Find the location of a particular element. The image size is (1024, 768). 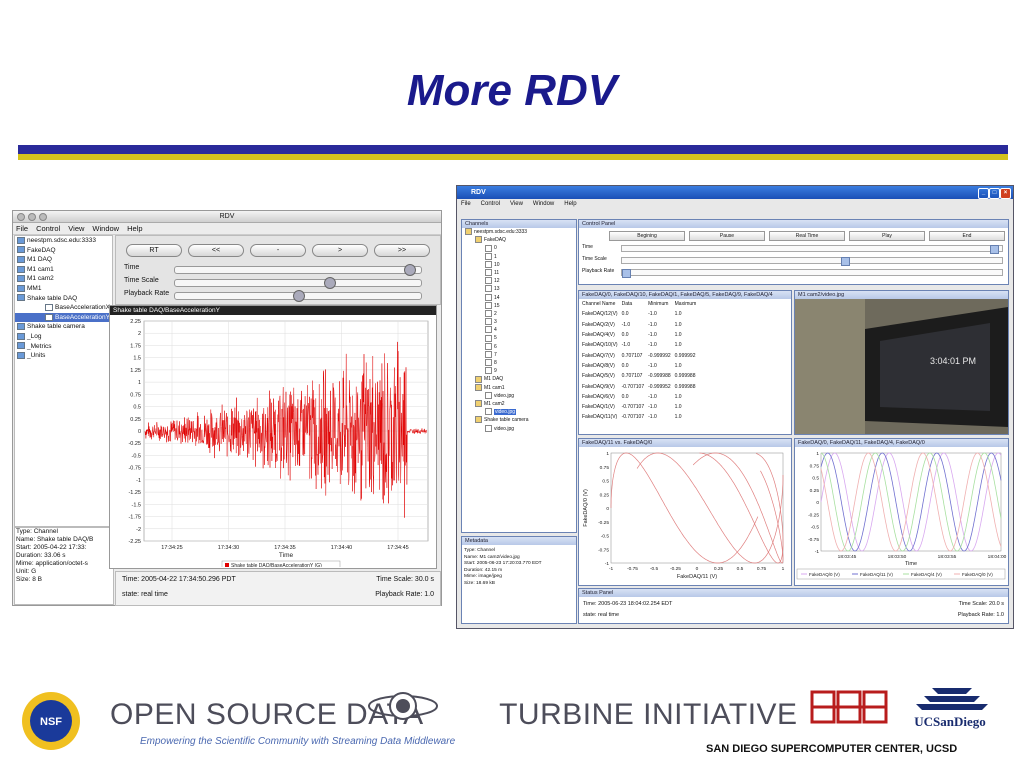

slider-label: Time Scale is located at coordinates (141, 280).